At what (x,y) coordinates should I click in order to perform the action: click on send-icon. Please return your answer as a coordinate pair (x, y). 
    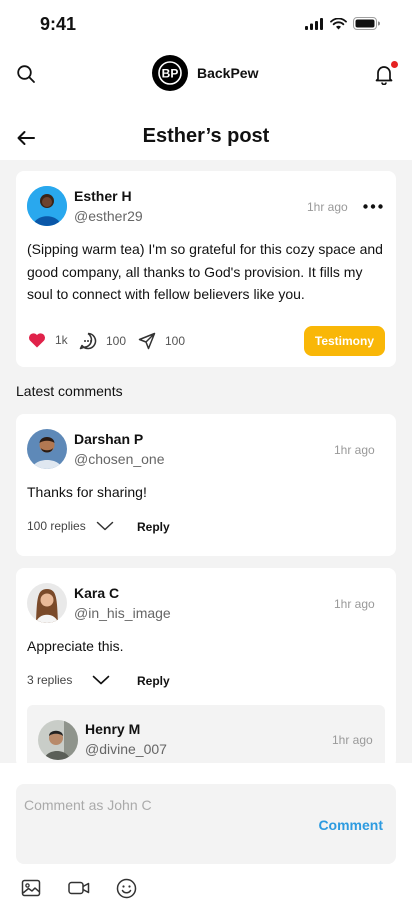
    Looking at the image, I should click on (147, 341).